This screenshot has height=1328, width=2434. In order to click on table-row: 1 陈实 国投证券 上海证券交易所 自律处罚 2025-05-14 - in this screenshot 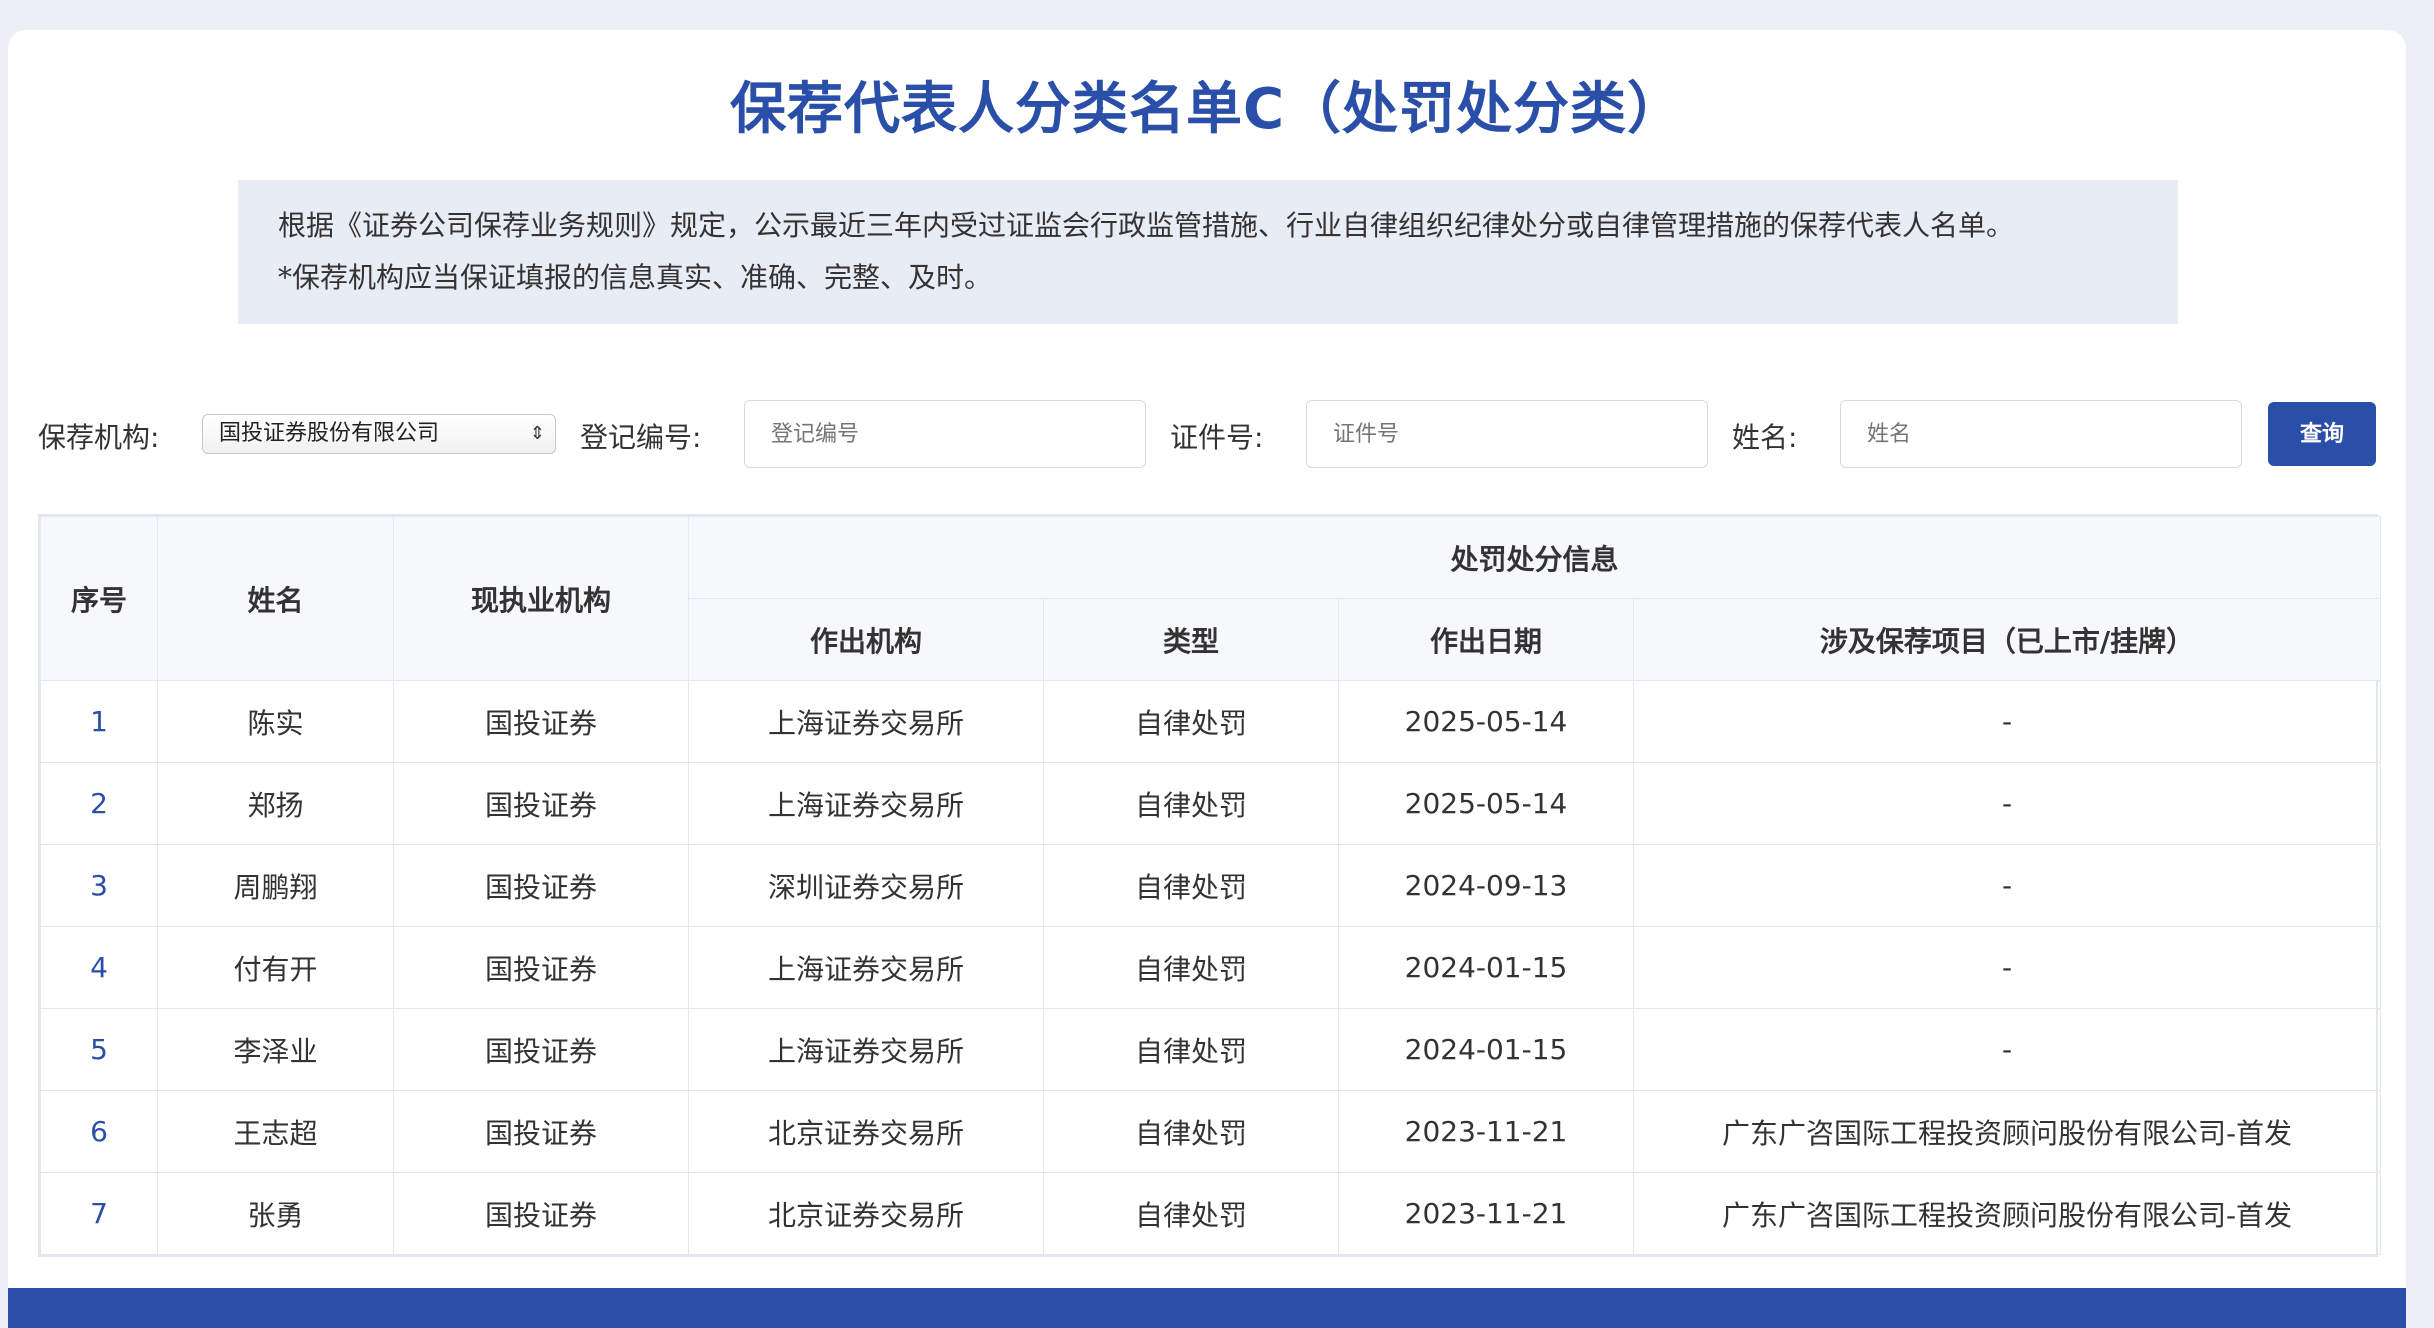, I will do `click(1211, 721)`.